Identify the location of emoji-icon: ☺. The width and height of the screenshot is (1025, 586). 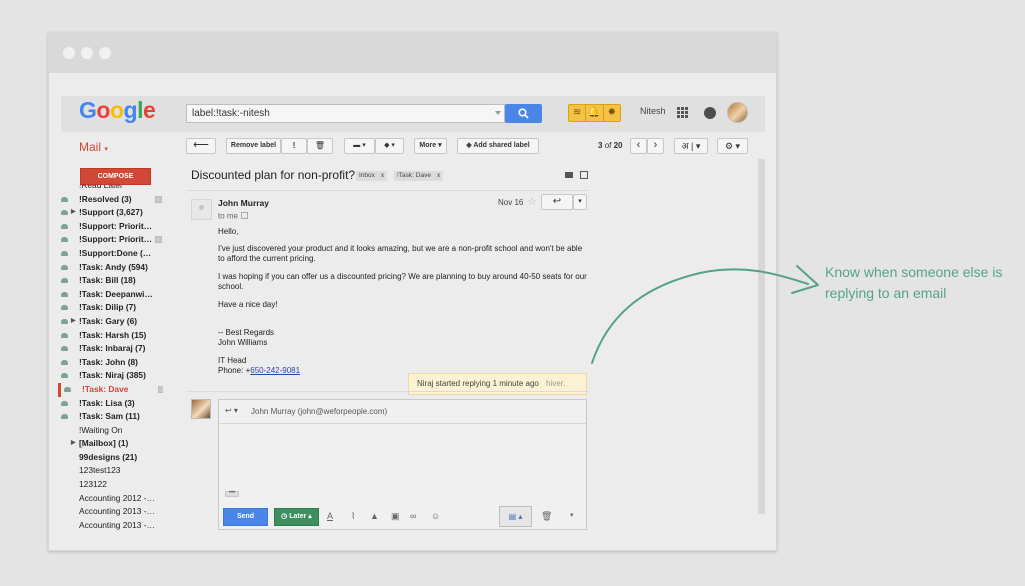
(435, 516).